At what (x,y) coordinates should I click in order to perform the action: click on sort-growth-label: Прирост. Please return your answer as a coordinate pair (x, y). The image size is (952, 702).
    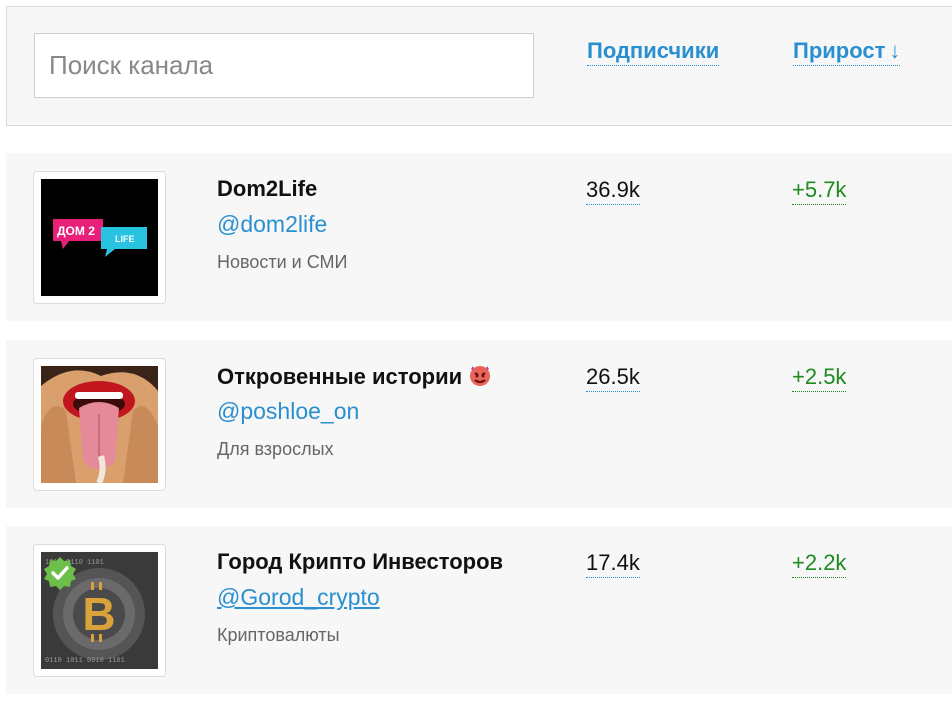
    Looking at the image, I should click on (839, 50).